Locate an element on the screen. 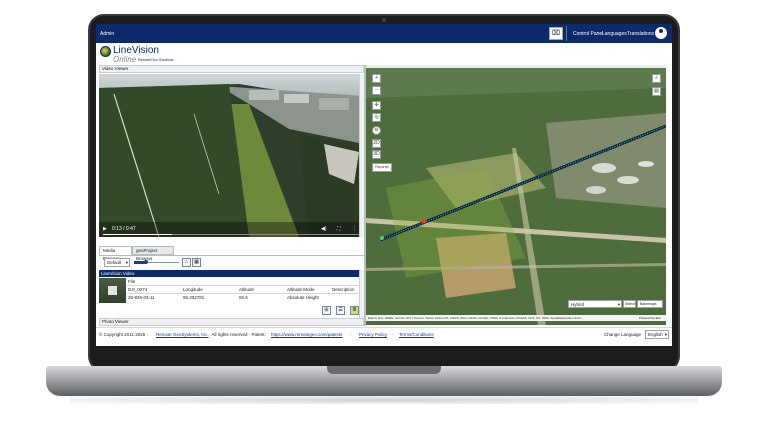 This screenshot has width=768, height=432. more-options-icon: ⋮ is located at coordinates (354, 229).